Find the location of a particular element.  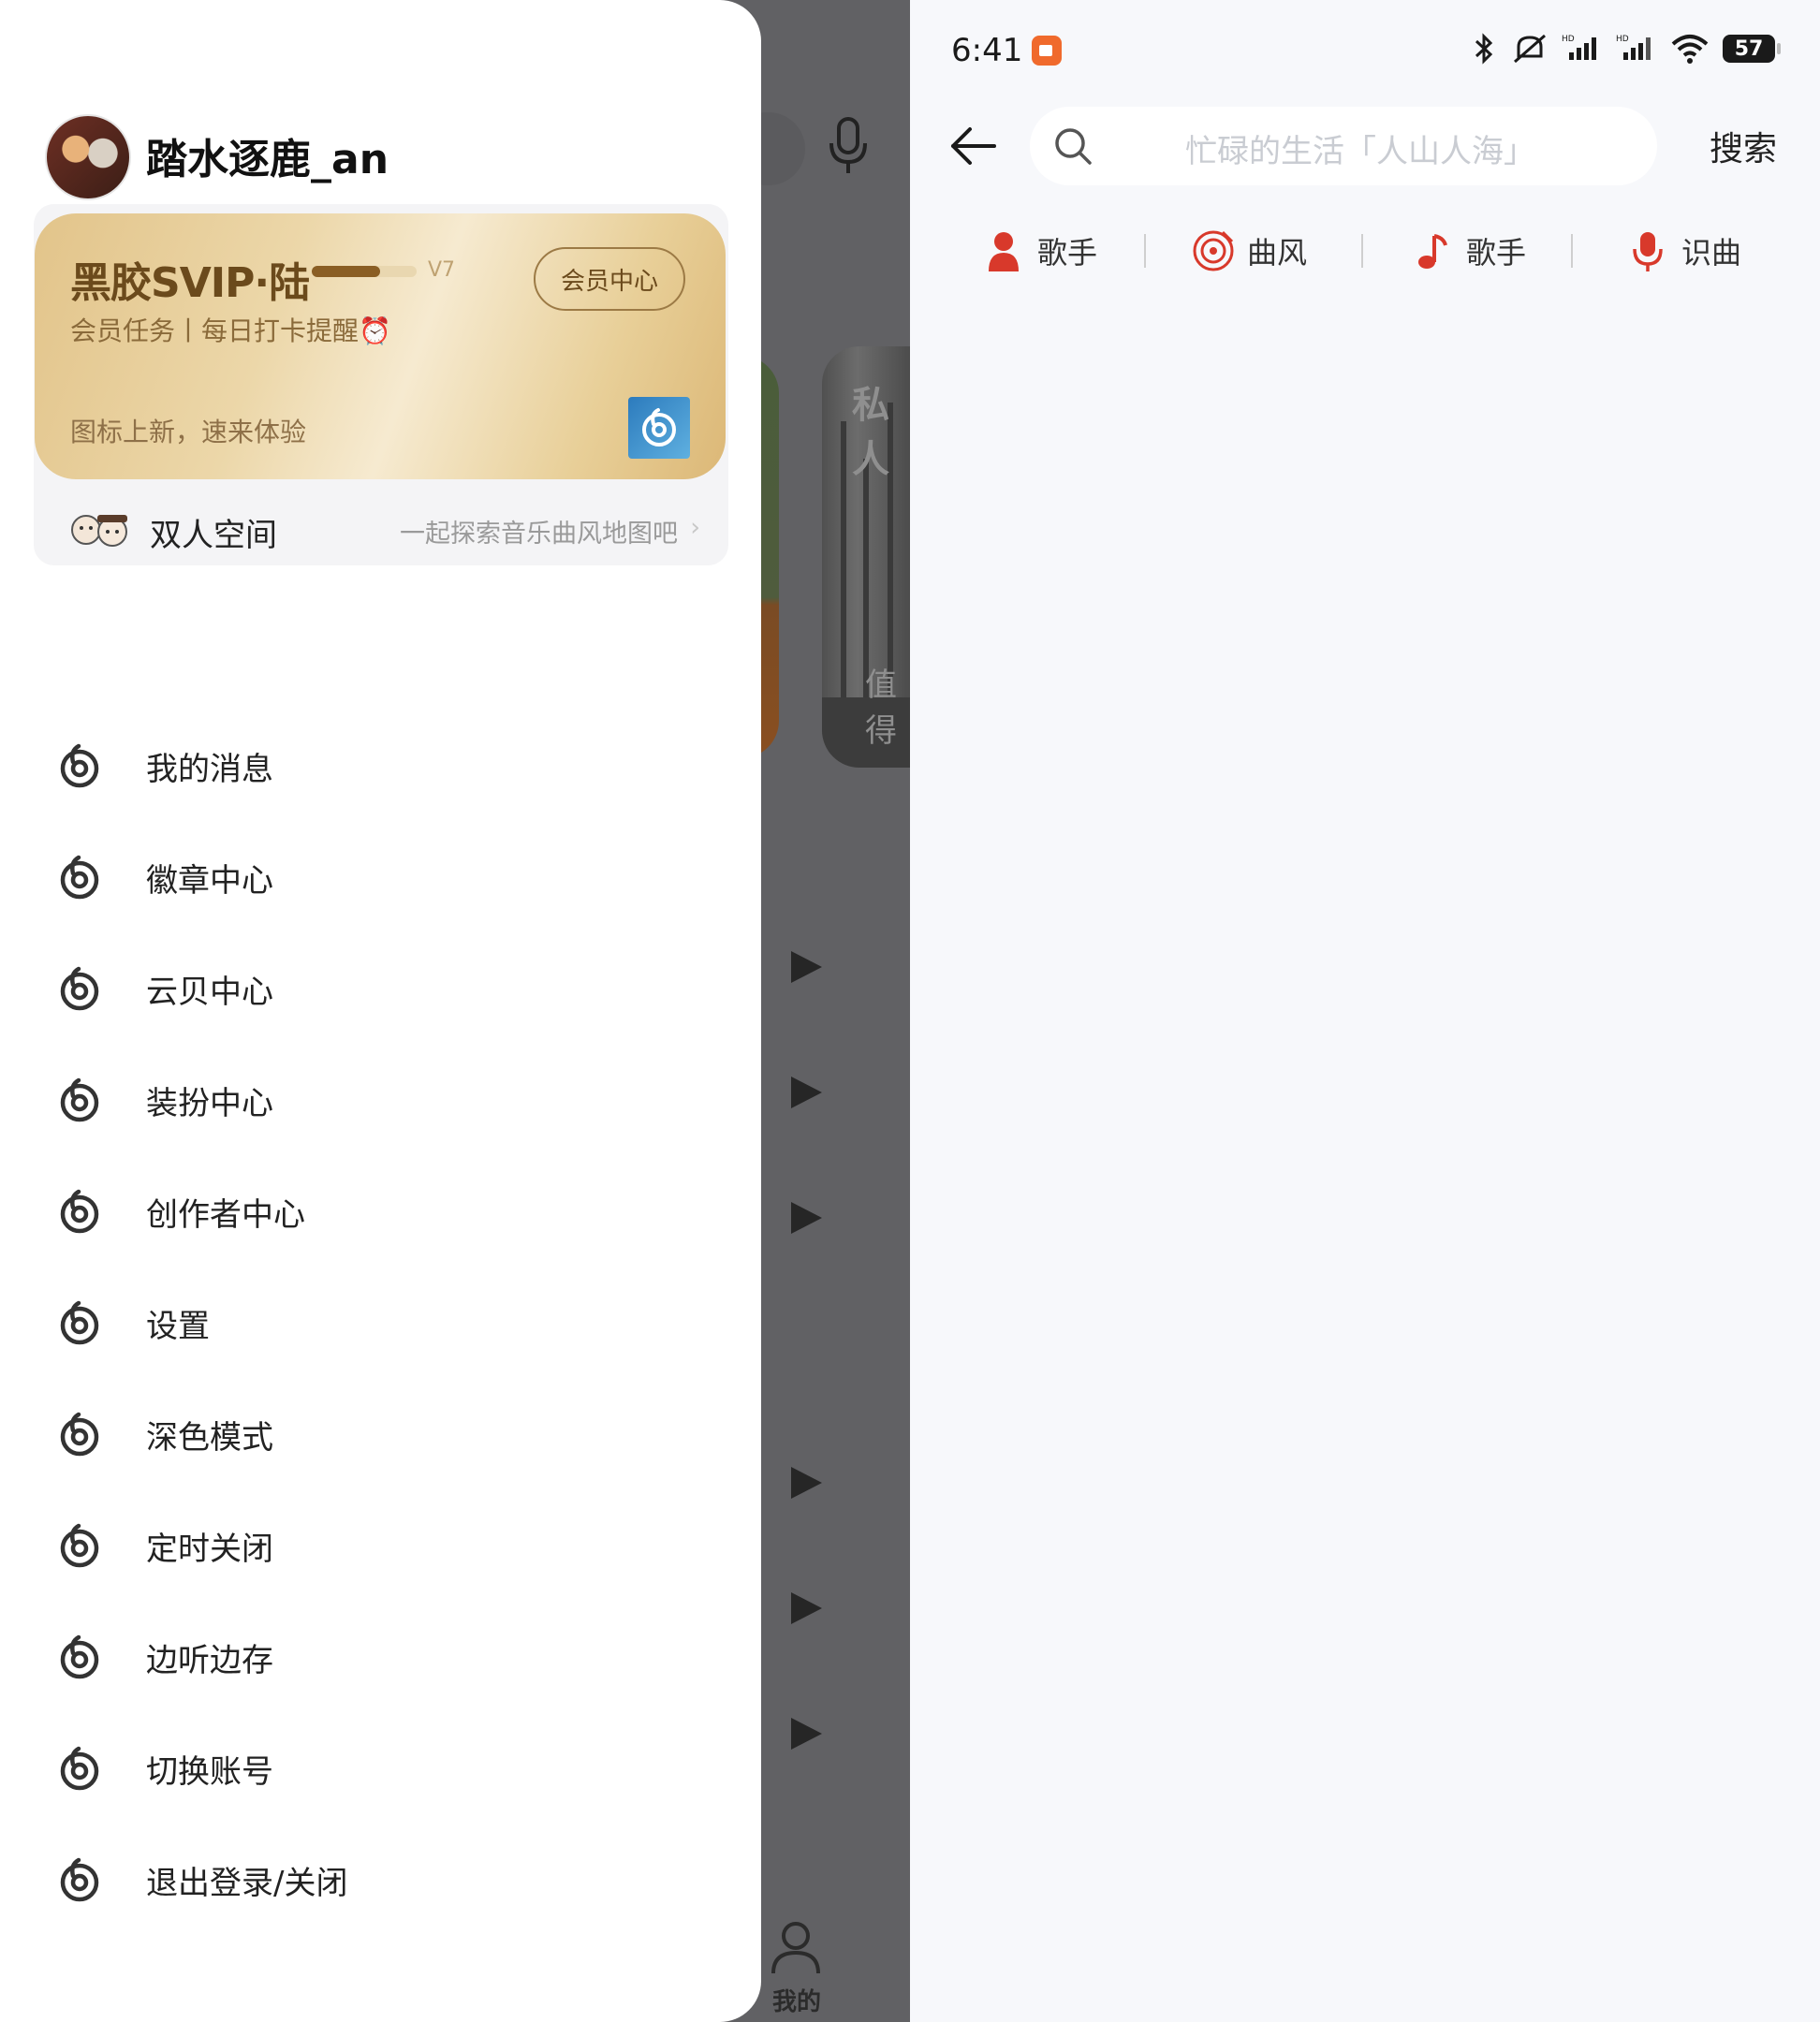

singer-icon is located at coordinates (1004, 252).